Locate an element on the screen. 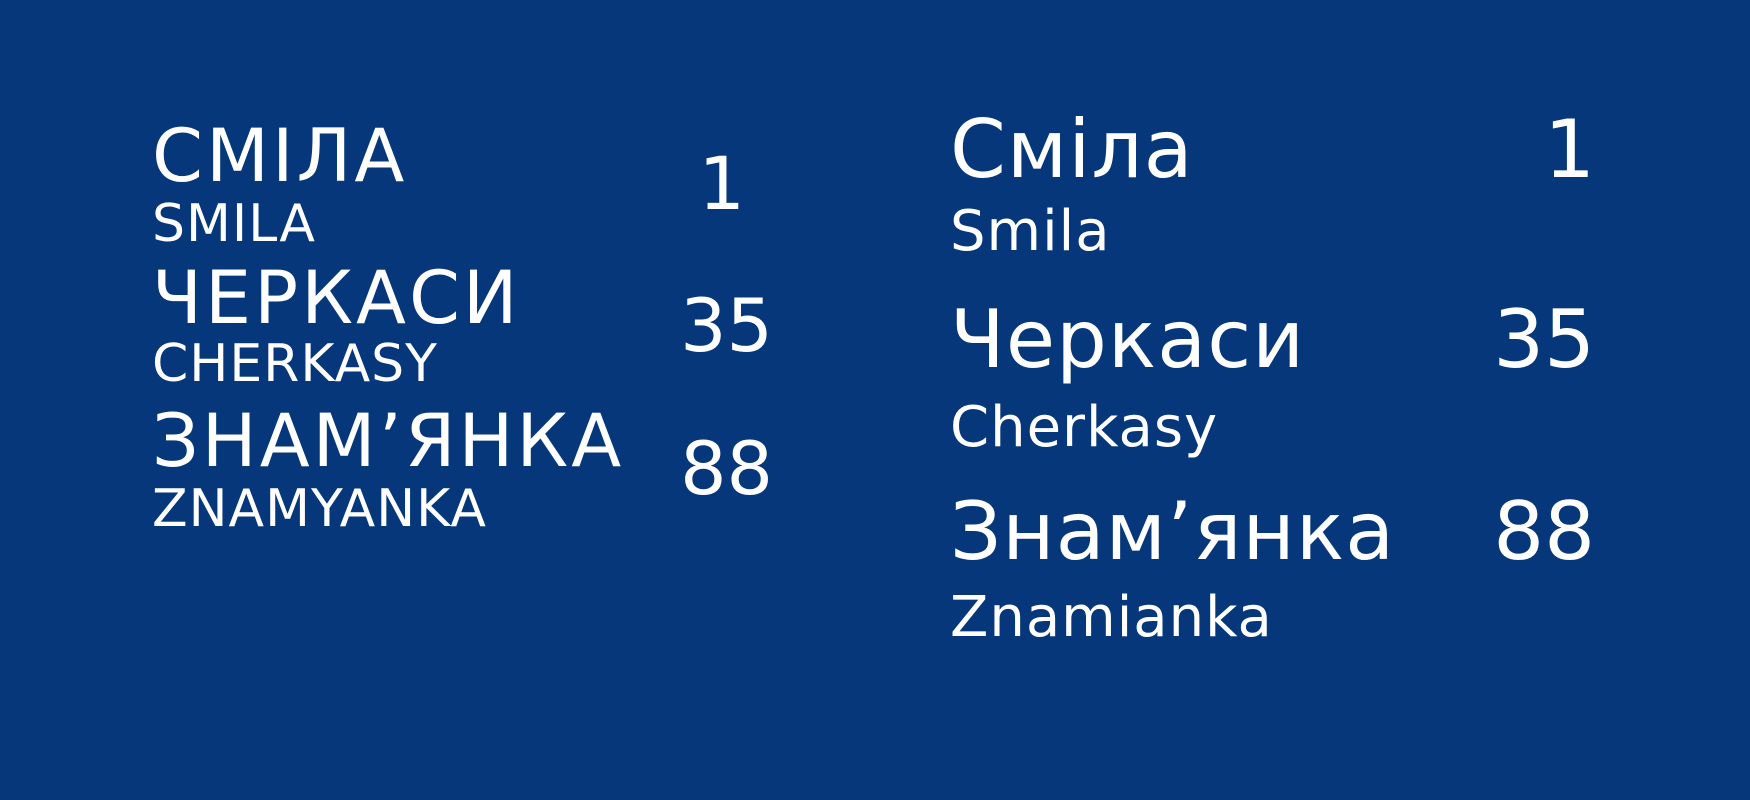 The width and height of the screenshot is (1750, 800). destination-name: Знам’янка is located at coordinates (1173, 531).